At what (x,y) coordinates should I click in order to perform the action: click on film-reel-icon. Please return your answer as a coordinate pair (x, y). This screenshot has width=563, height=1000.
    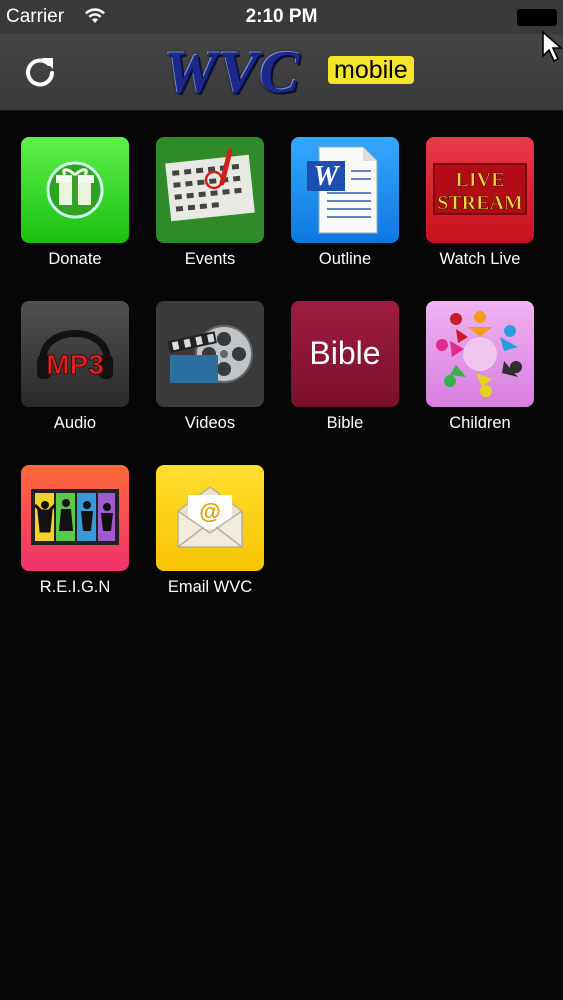
    Looking at the image, I should click on (210, 354).